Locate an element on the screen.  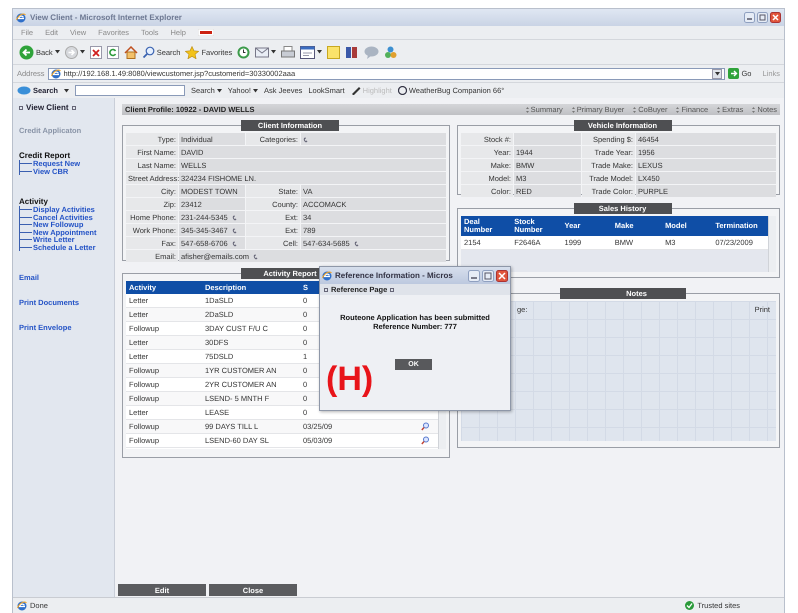
stop-icon is located at coordinates (96, 52).